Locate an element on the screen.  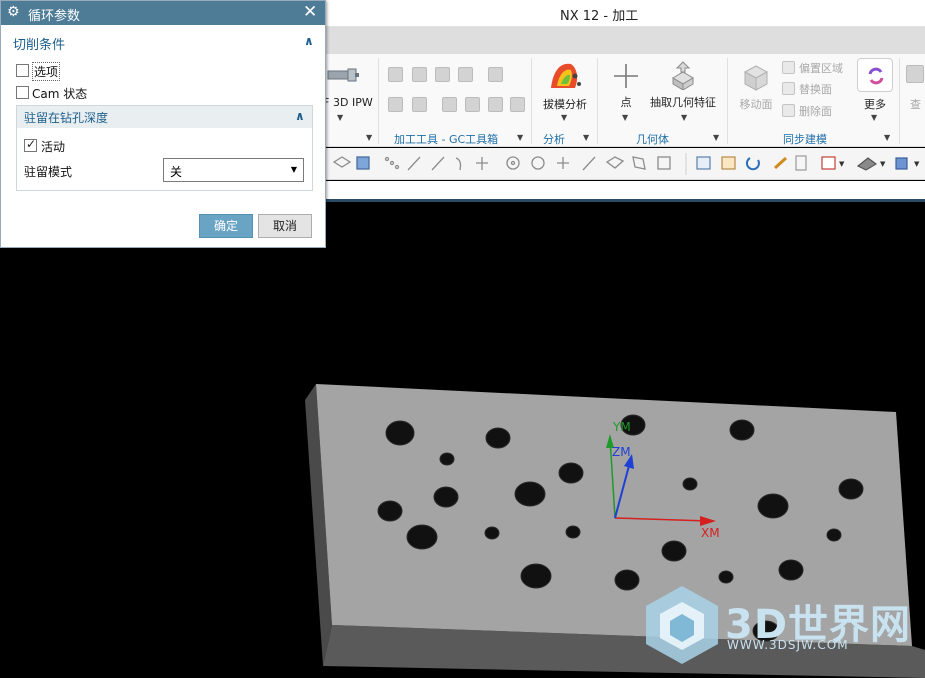
y-axis-label: YM is located at coordinates (621, 427).